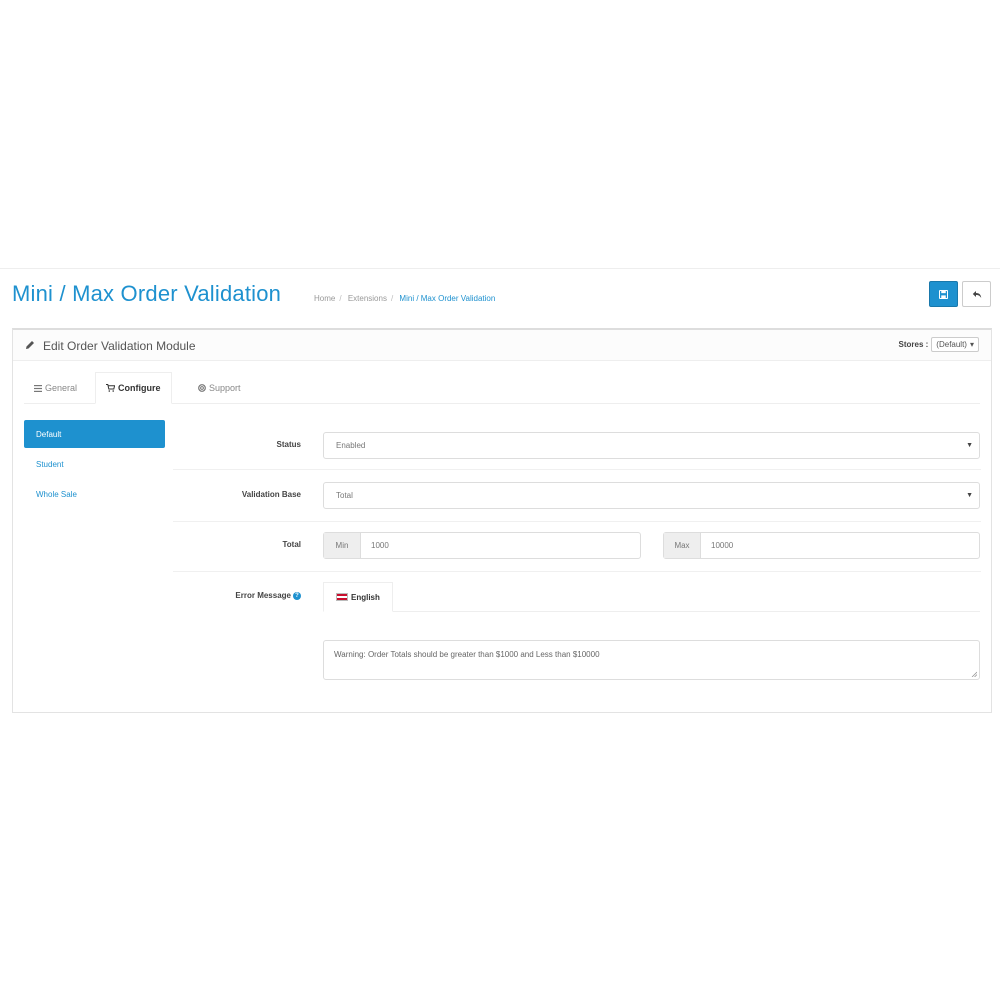  I want to click on stores-label: Stores :, so click(913, 344).